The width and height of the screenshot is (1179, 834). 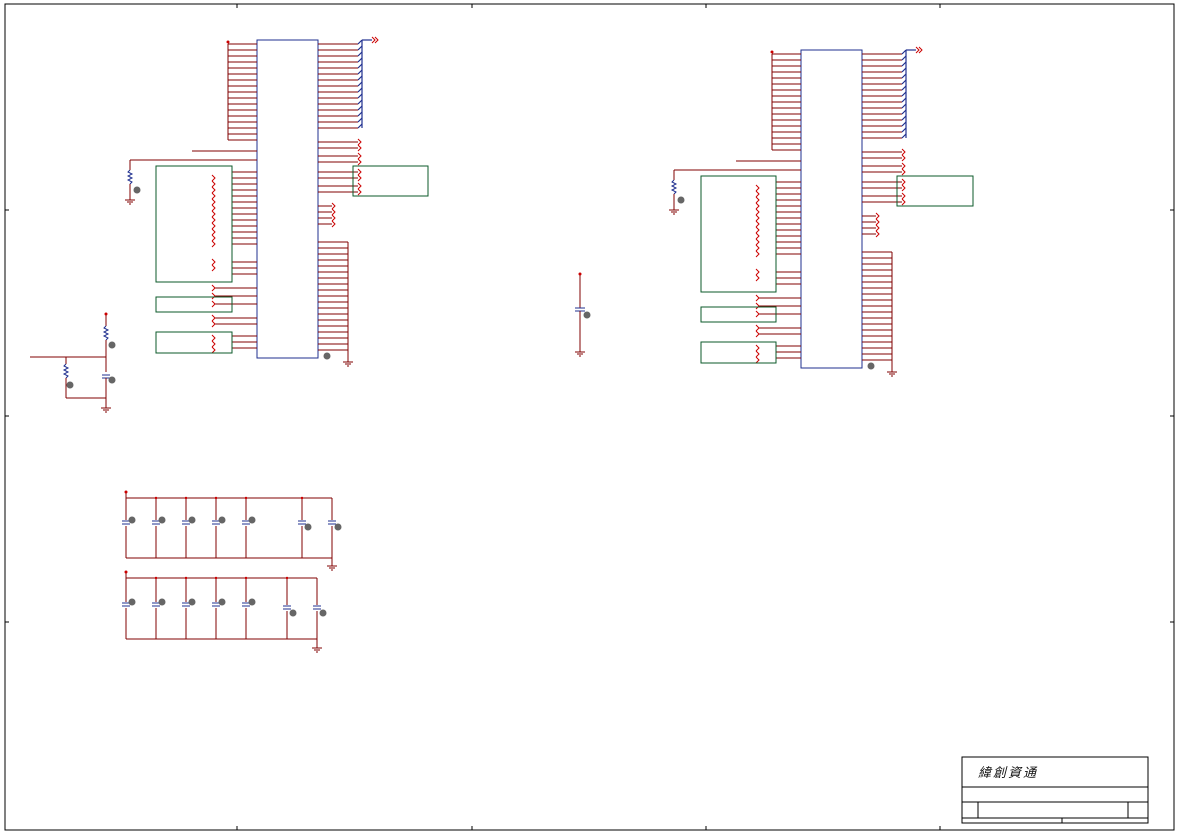 What do you see at coordinates (390, 181) in the screenshot?
I see `left-block-d` at bounding box center [390, 181].